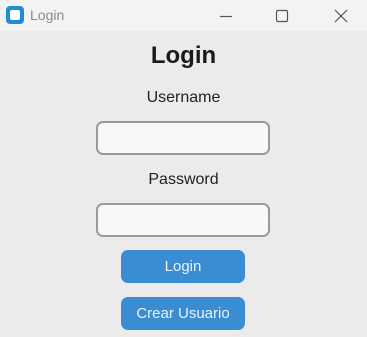 The image size is (367, 337). I want to click on maximize-icon, so click(282, 15).